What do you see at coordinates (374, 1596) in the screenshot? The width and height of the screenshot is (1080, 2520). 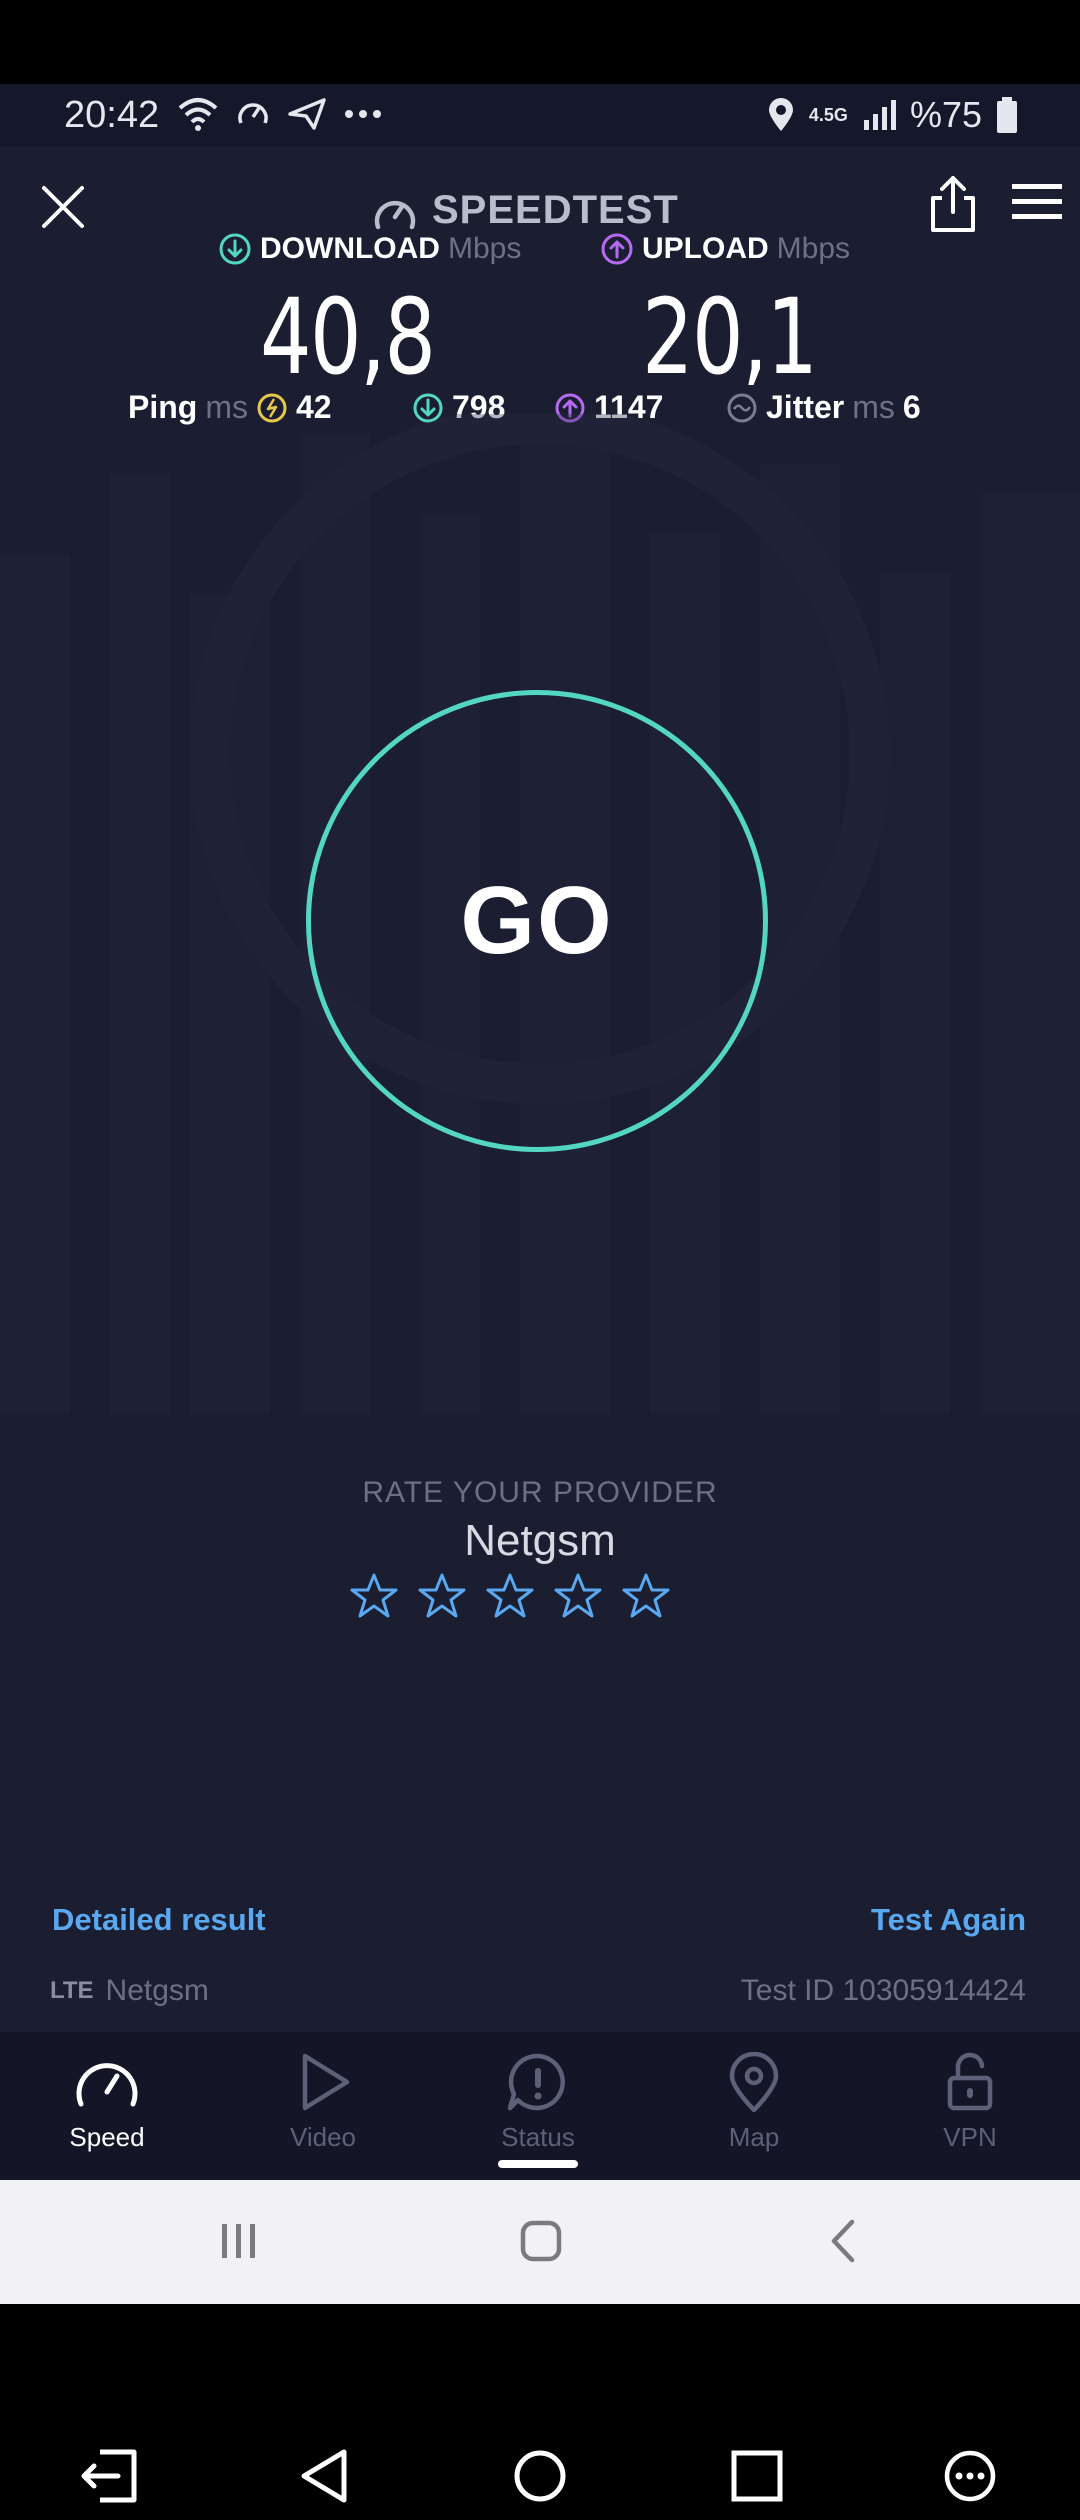 I see `star-1-icon` at bounding box center [374, 1596].